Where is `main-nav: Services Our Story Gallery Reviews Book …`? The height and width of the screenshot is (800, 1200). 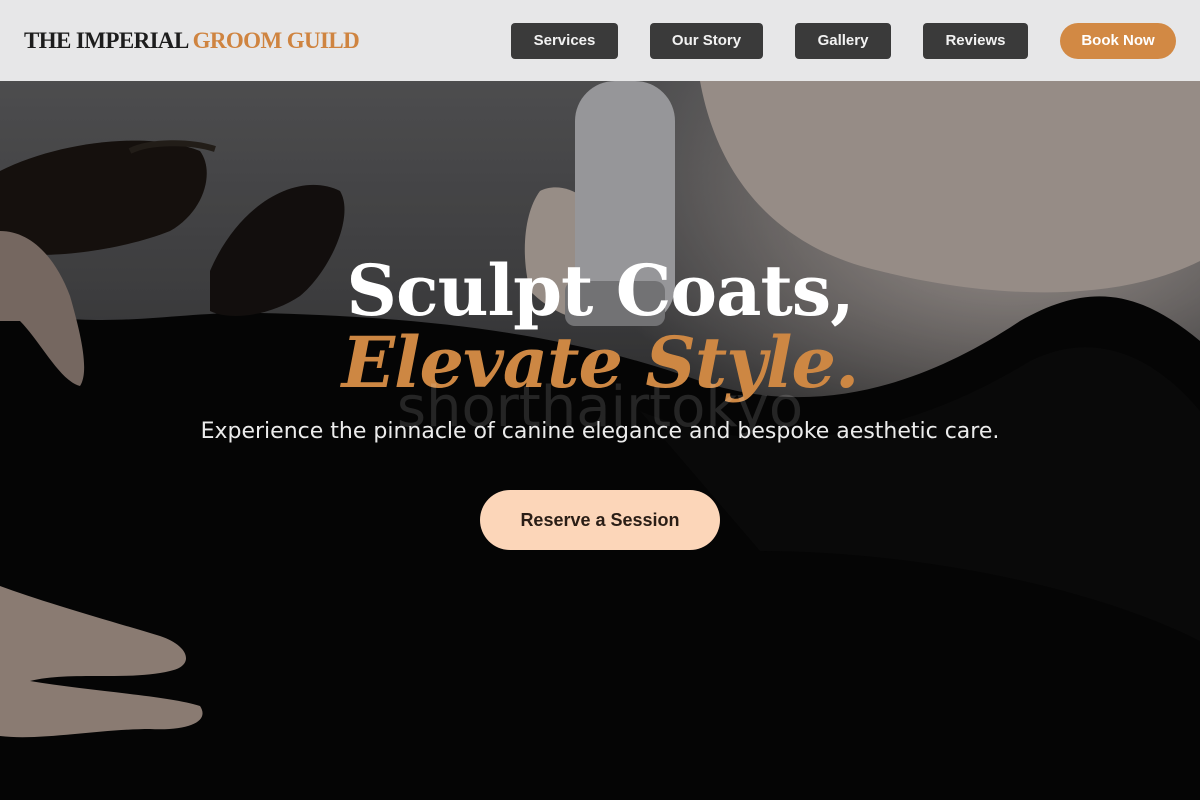 main-nav: Services Our Story Gallery Reviews Book … is located at coordinates (827, 40).